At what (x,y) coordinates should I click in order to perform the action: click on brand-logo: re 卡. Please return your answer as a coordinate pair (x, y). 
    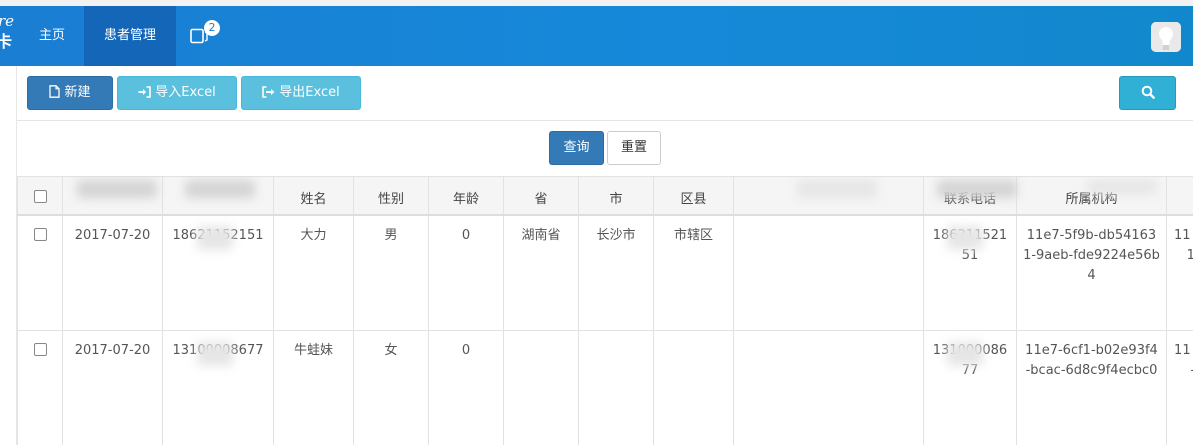
    Looking at the image, I should click on (10, 35).